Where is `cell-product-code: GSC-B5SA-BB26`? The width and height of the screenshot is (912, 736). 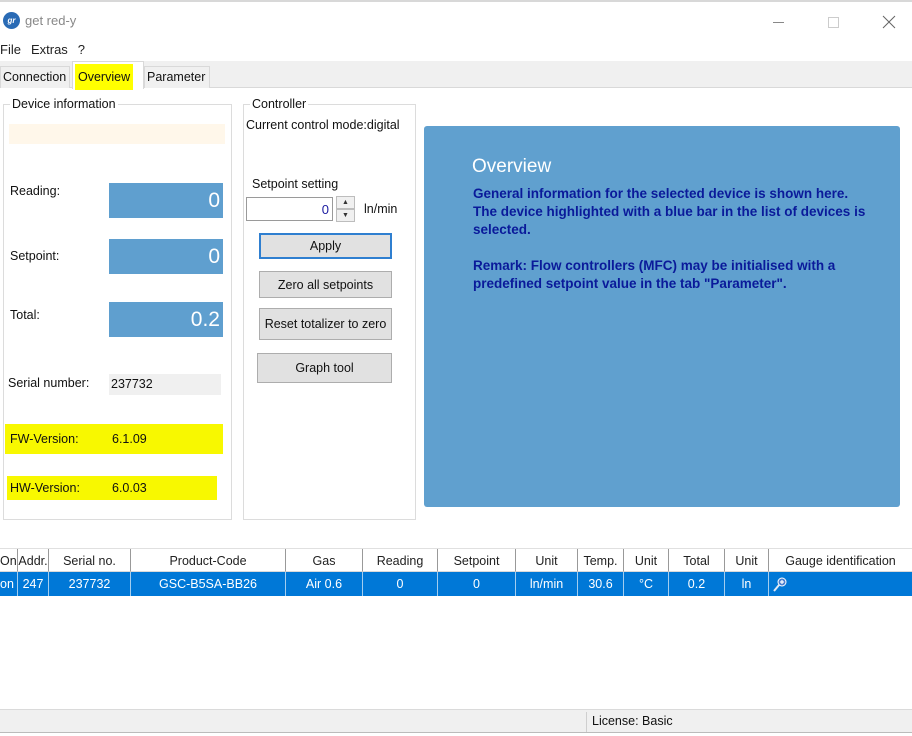
cell-product-code: GSC-B5SA-BB26 is located at coordinates (208, 584).